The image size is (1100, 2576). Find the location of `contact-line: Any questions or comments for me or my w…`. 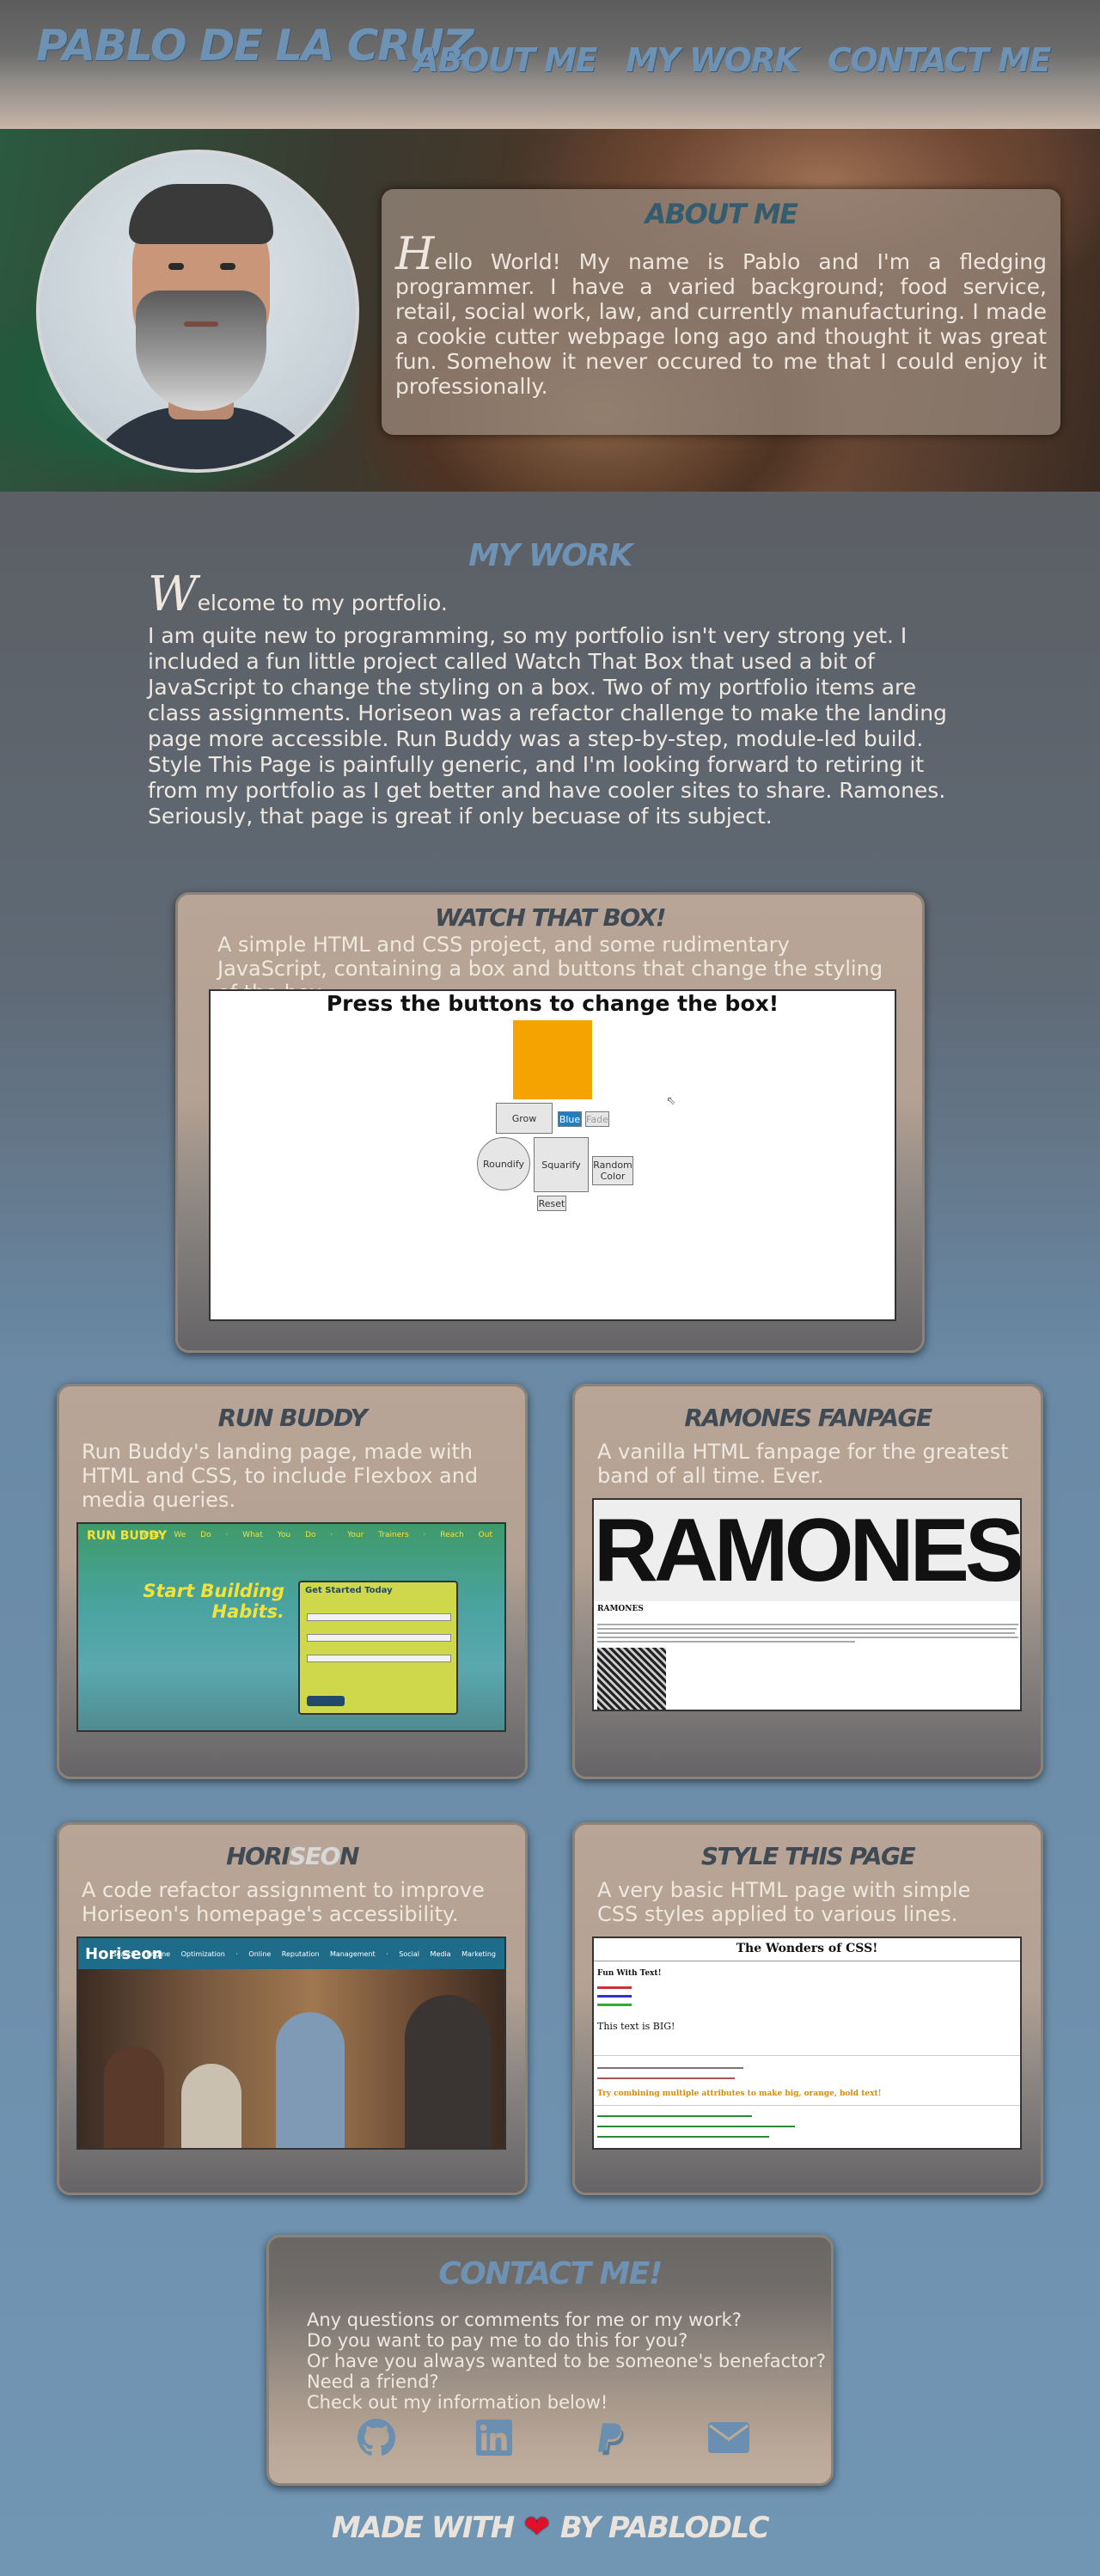

contact-line: Any questions or comments for me or my w… is located at coordinates (524, 2320).